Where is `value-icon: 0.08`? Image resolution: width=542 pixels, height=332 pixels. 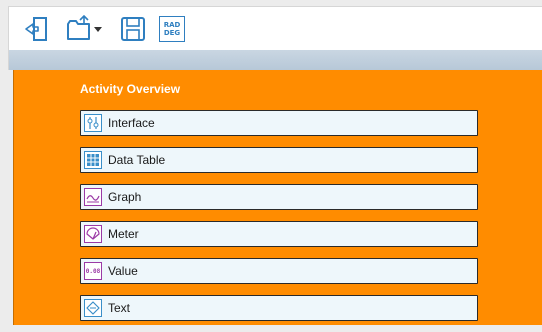 value-icon: 0.08 is located at coordinates (93, 271).